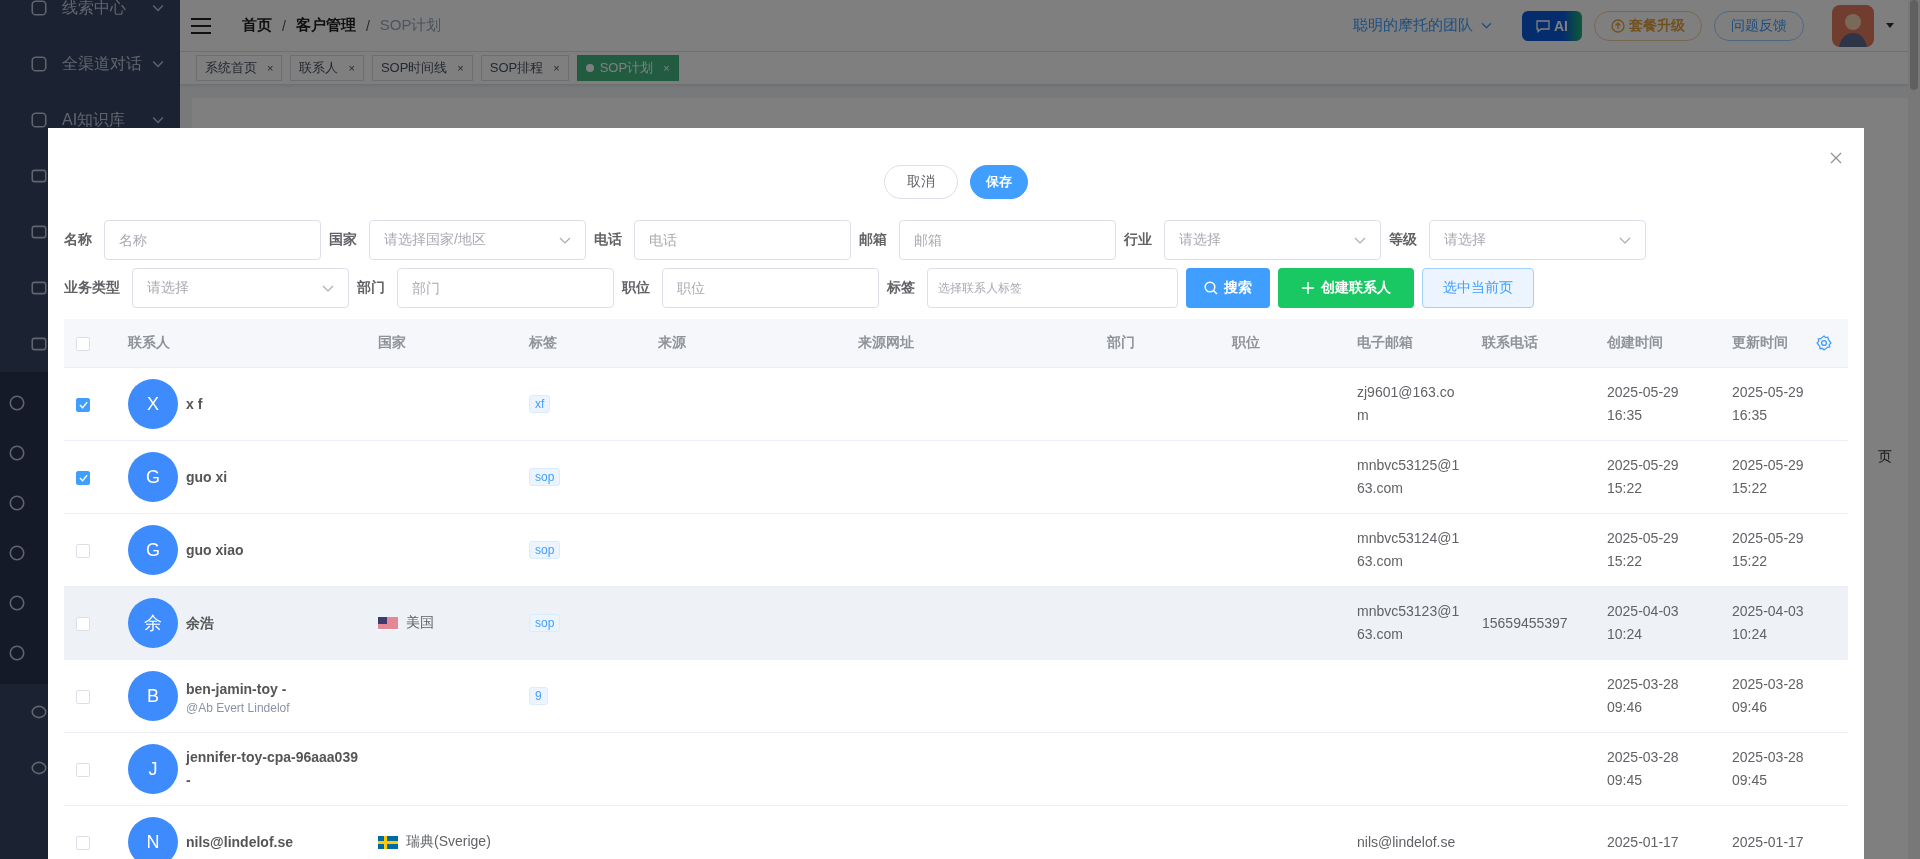 The image size is (1920, 859). Describe the element at coordinates (212, 240) in the screenshot. I see `input-field: 名称` at that location.